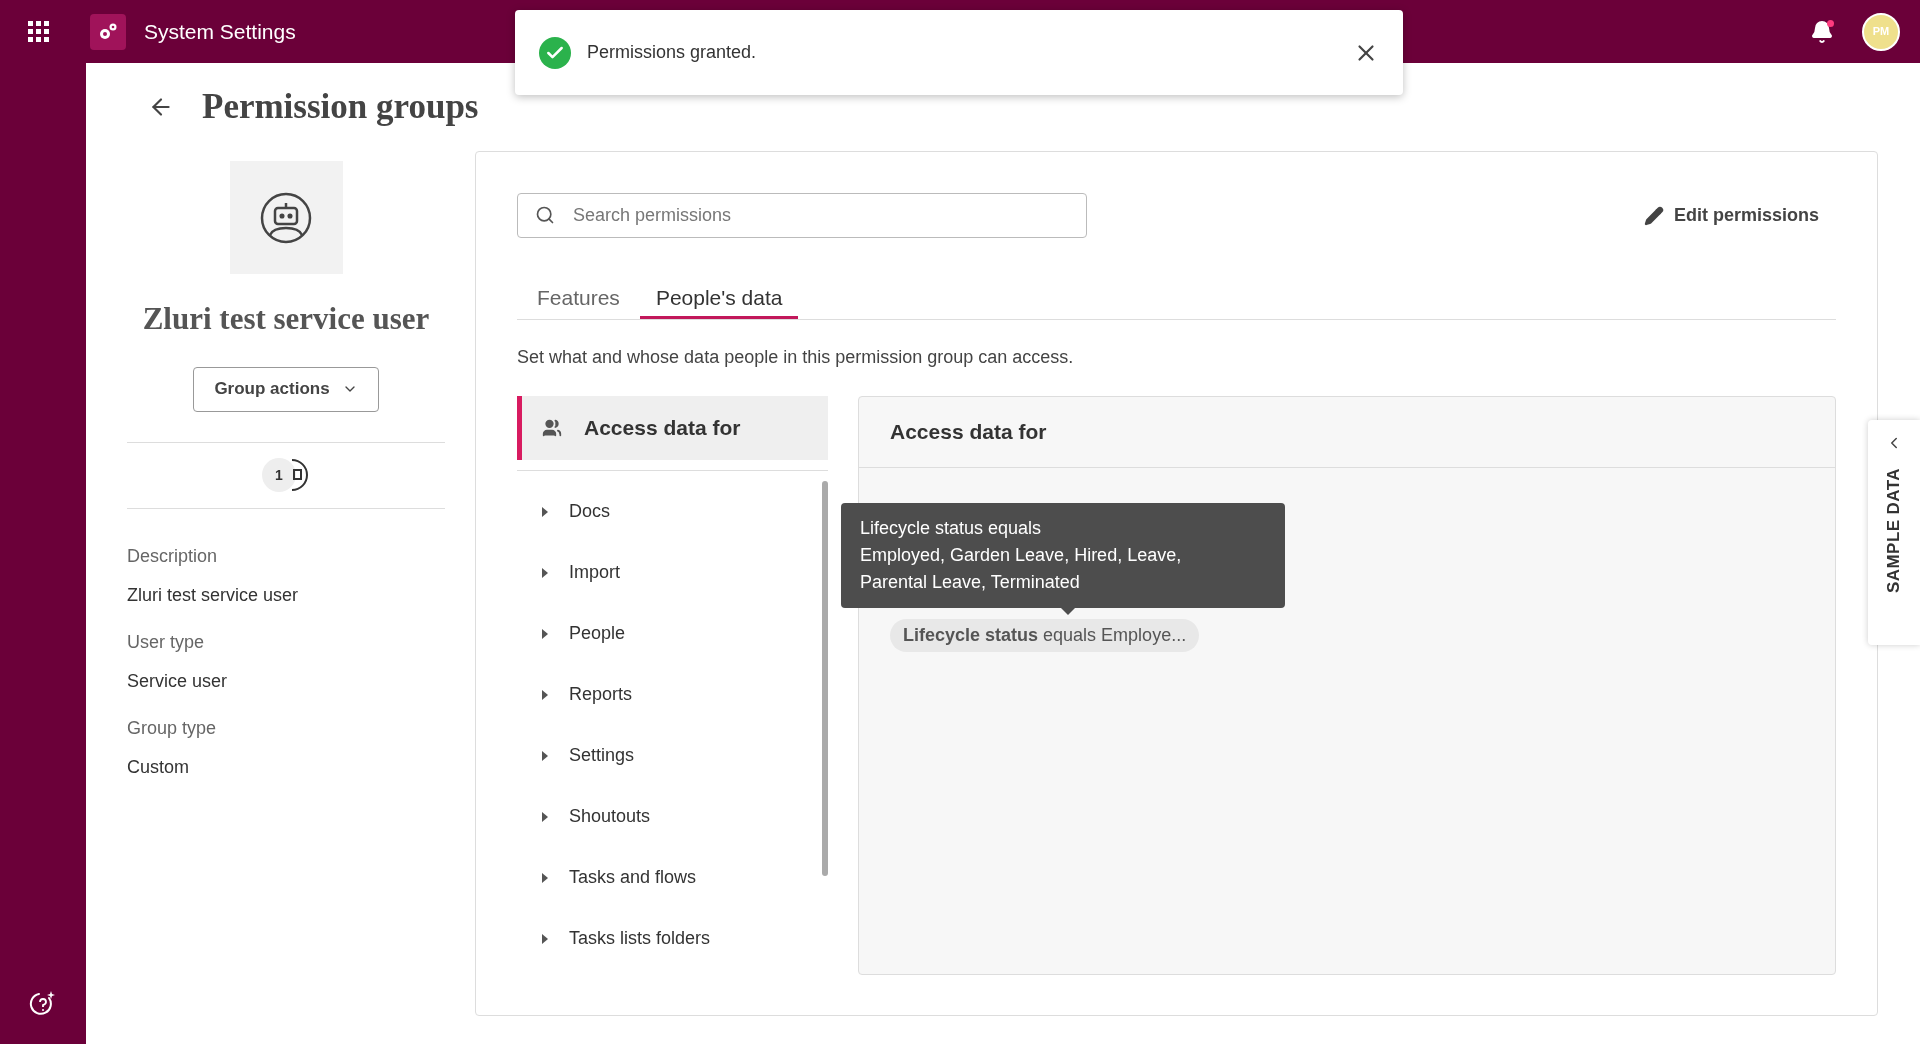  I want to click on section-nav-item: Tasks and flows, so click(669, 877).